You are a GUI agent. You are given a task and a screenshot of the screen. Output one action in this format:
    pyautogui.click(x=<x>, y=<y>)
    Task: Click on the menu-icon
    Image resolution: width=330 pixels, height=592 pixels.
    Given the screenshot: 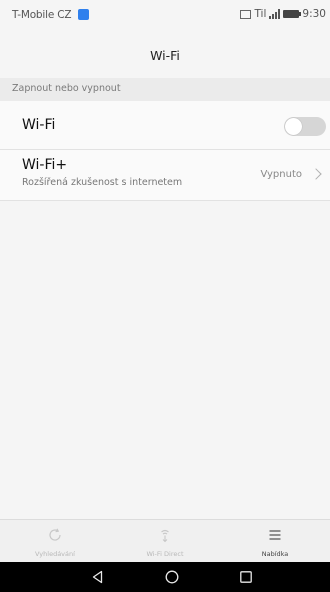 What is the action you would take?
    pyautogui.click(x=275, y=535)
    